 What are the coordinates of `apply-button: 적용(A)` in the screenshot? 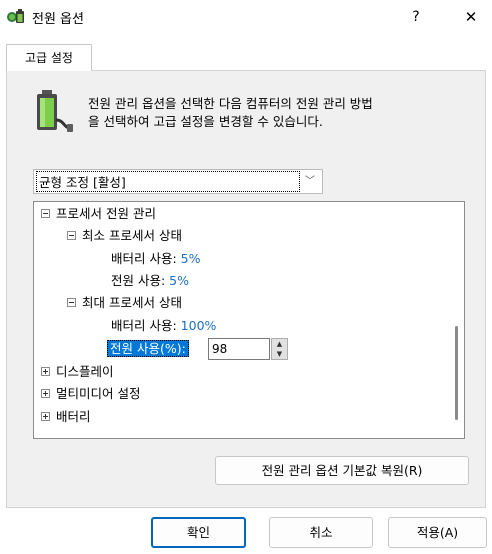 It's located at (437, 532).